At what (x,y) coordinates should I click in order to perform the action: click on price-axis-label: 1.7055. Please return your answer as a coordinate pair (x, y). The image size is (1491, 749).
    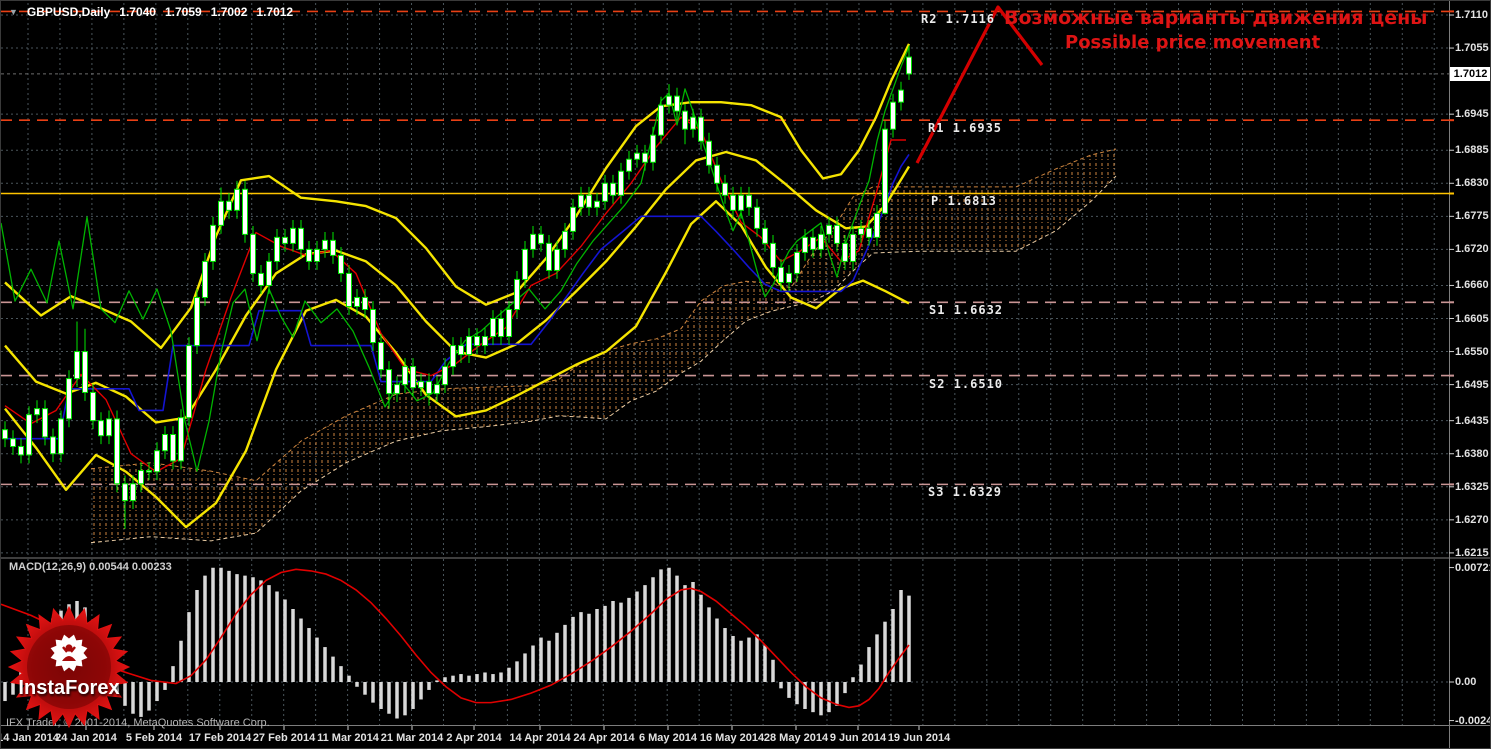
    Looking at the image, I should click on (1472, 48).